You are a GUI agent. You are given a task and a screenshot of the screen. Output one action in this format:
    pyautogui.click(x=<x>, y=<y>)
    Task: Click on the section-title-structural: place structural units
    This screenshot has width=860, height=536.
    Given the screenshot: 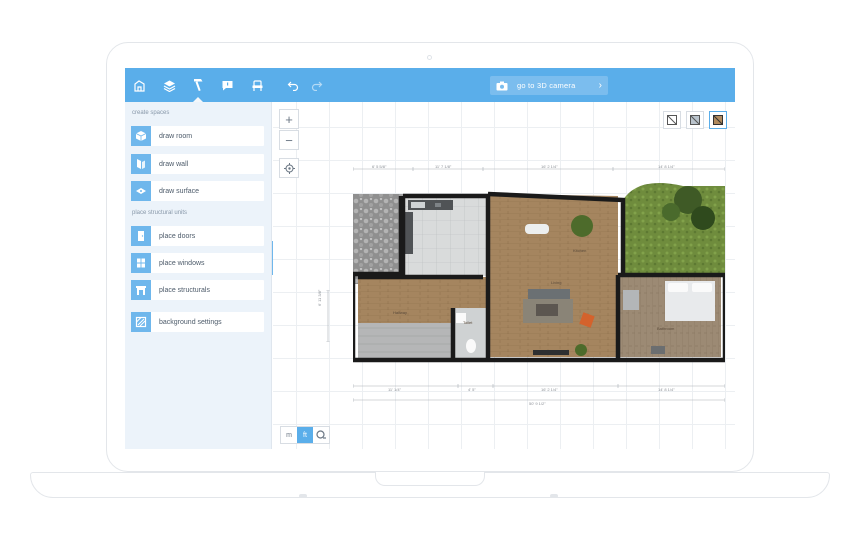 What is the action you would take?
    pyautogui.click(x=160, y=213)
    